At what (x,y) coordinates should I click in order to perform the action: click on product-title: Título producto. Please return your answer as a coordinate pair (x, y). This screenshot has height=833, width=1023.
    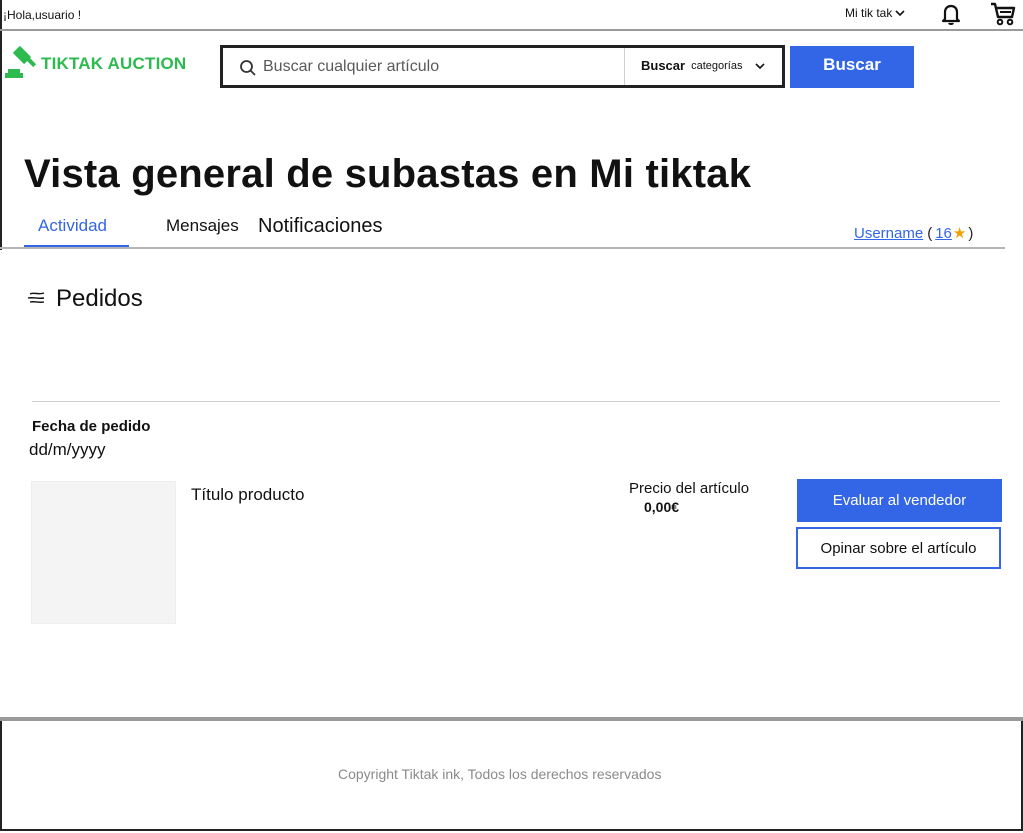
    Looking at the image, I should click on (247, 495).